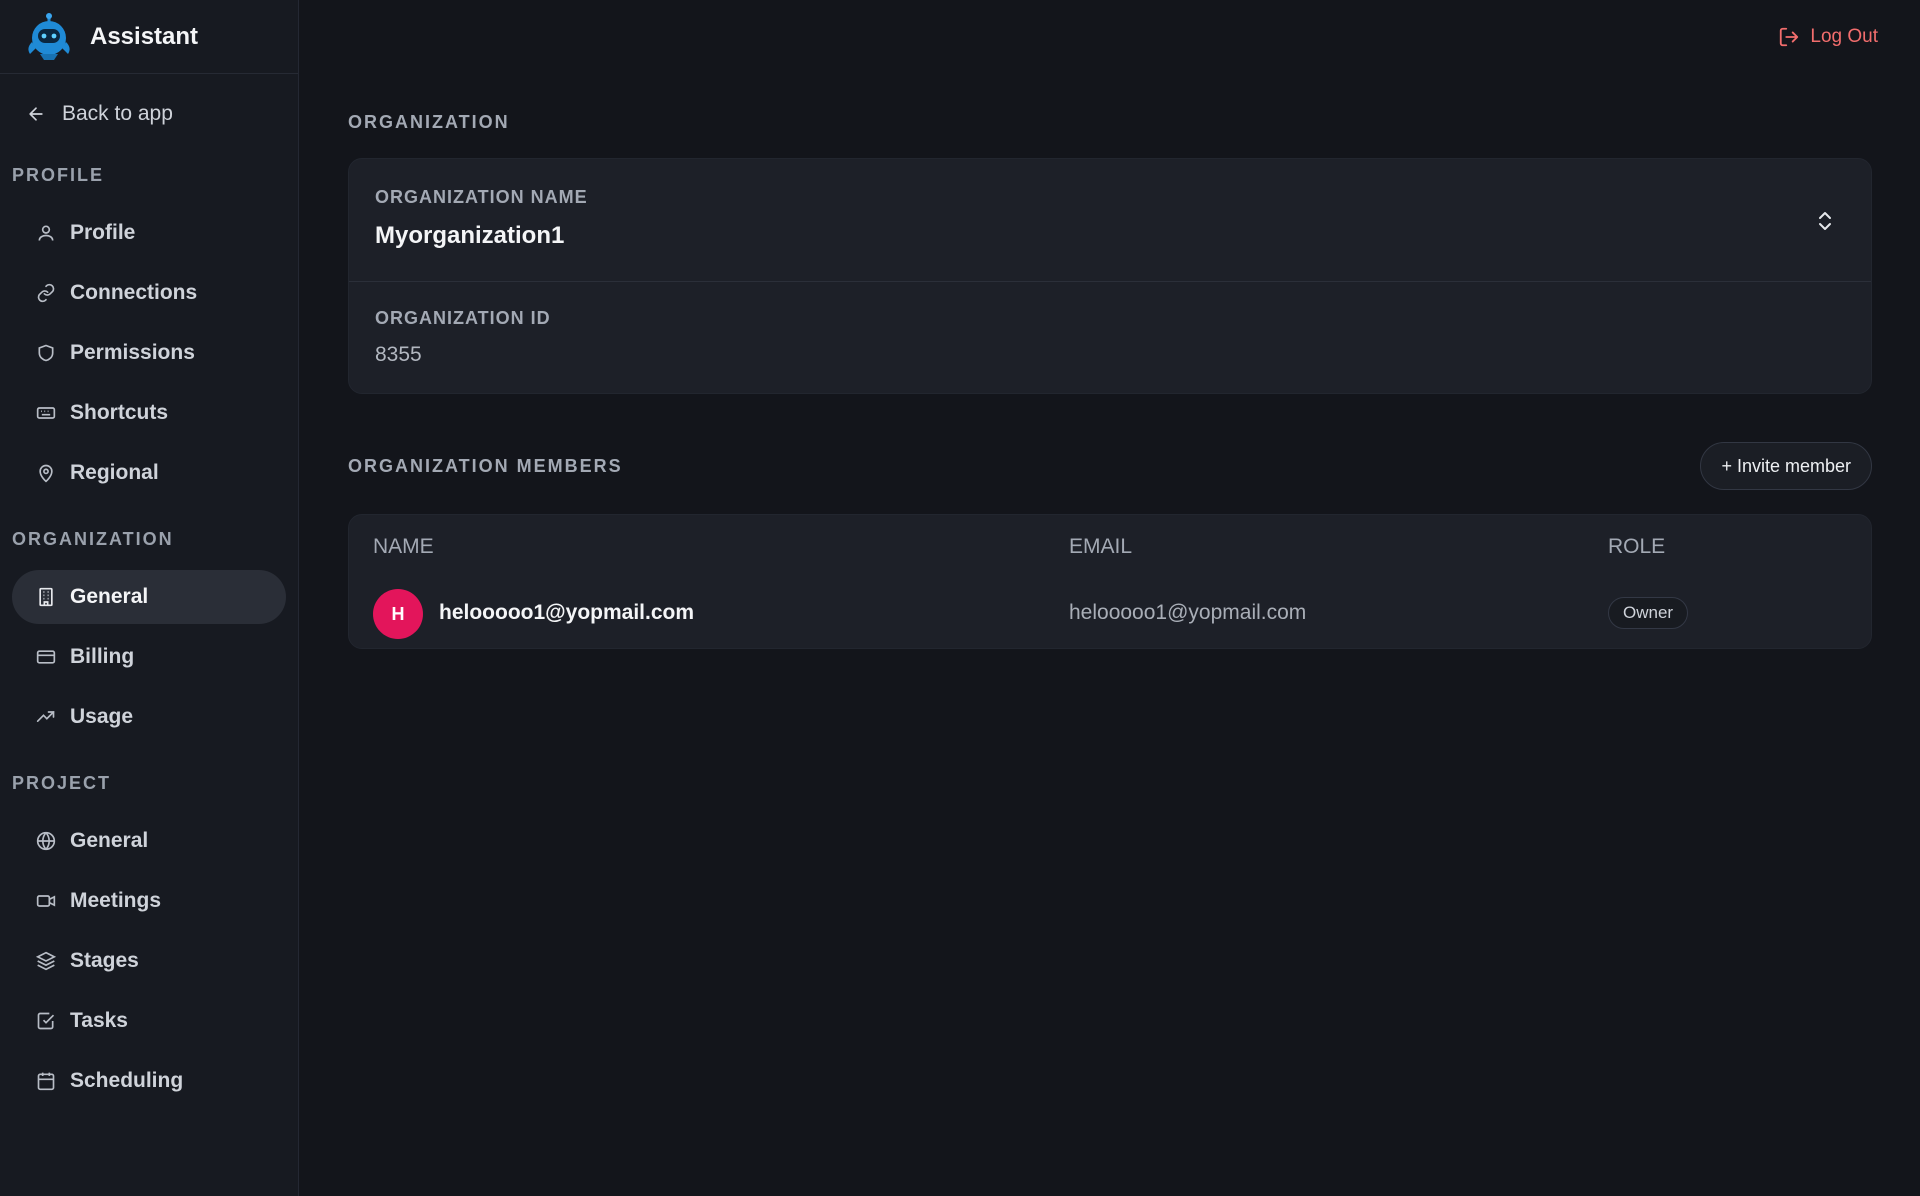 This screenshot has height=1196, width=1920. I want to click on keyboard-icon, so click(46, 413).